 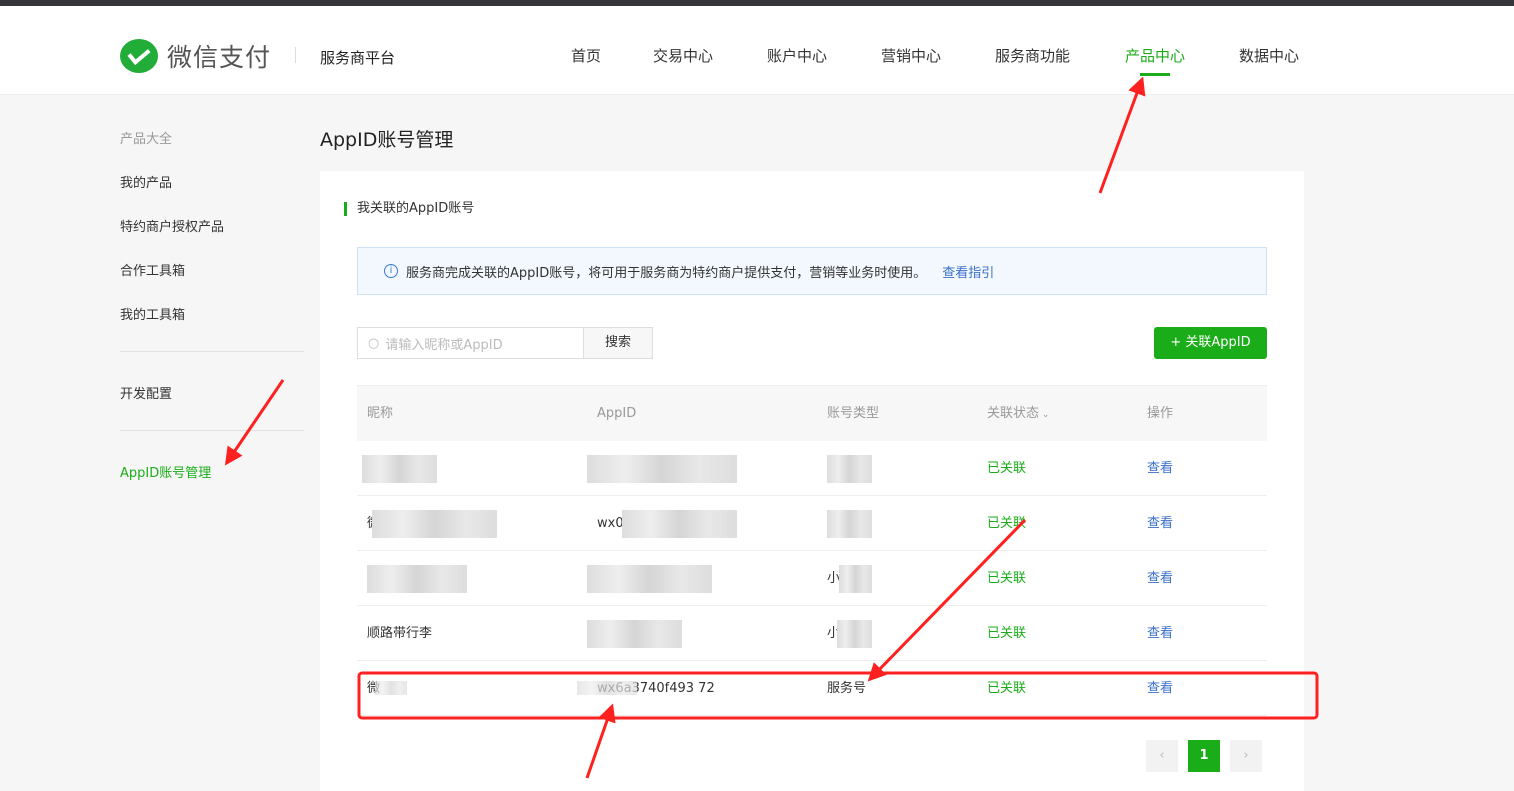 I want to click on info-icon: i, so click(x=391, y=271).